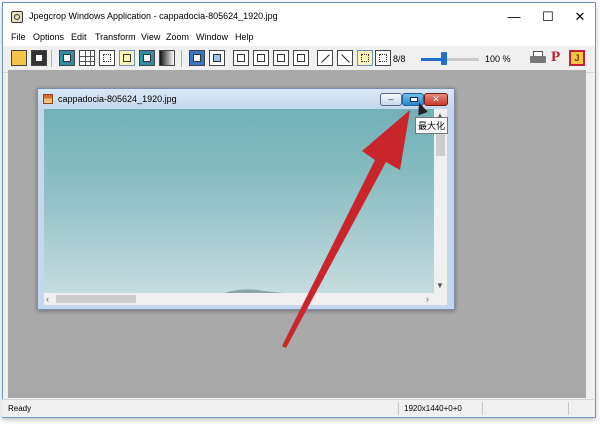 The image size is (600, 424). I want to click on annotation-arrow, so click(346, 229).